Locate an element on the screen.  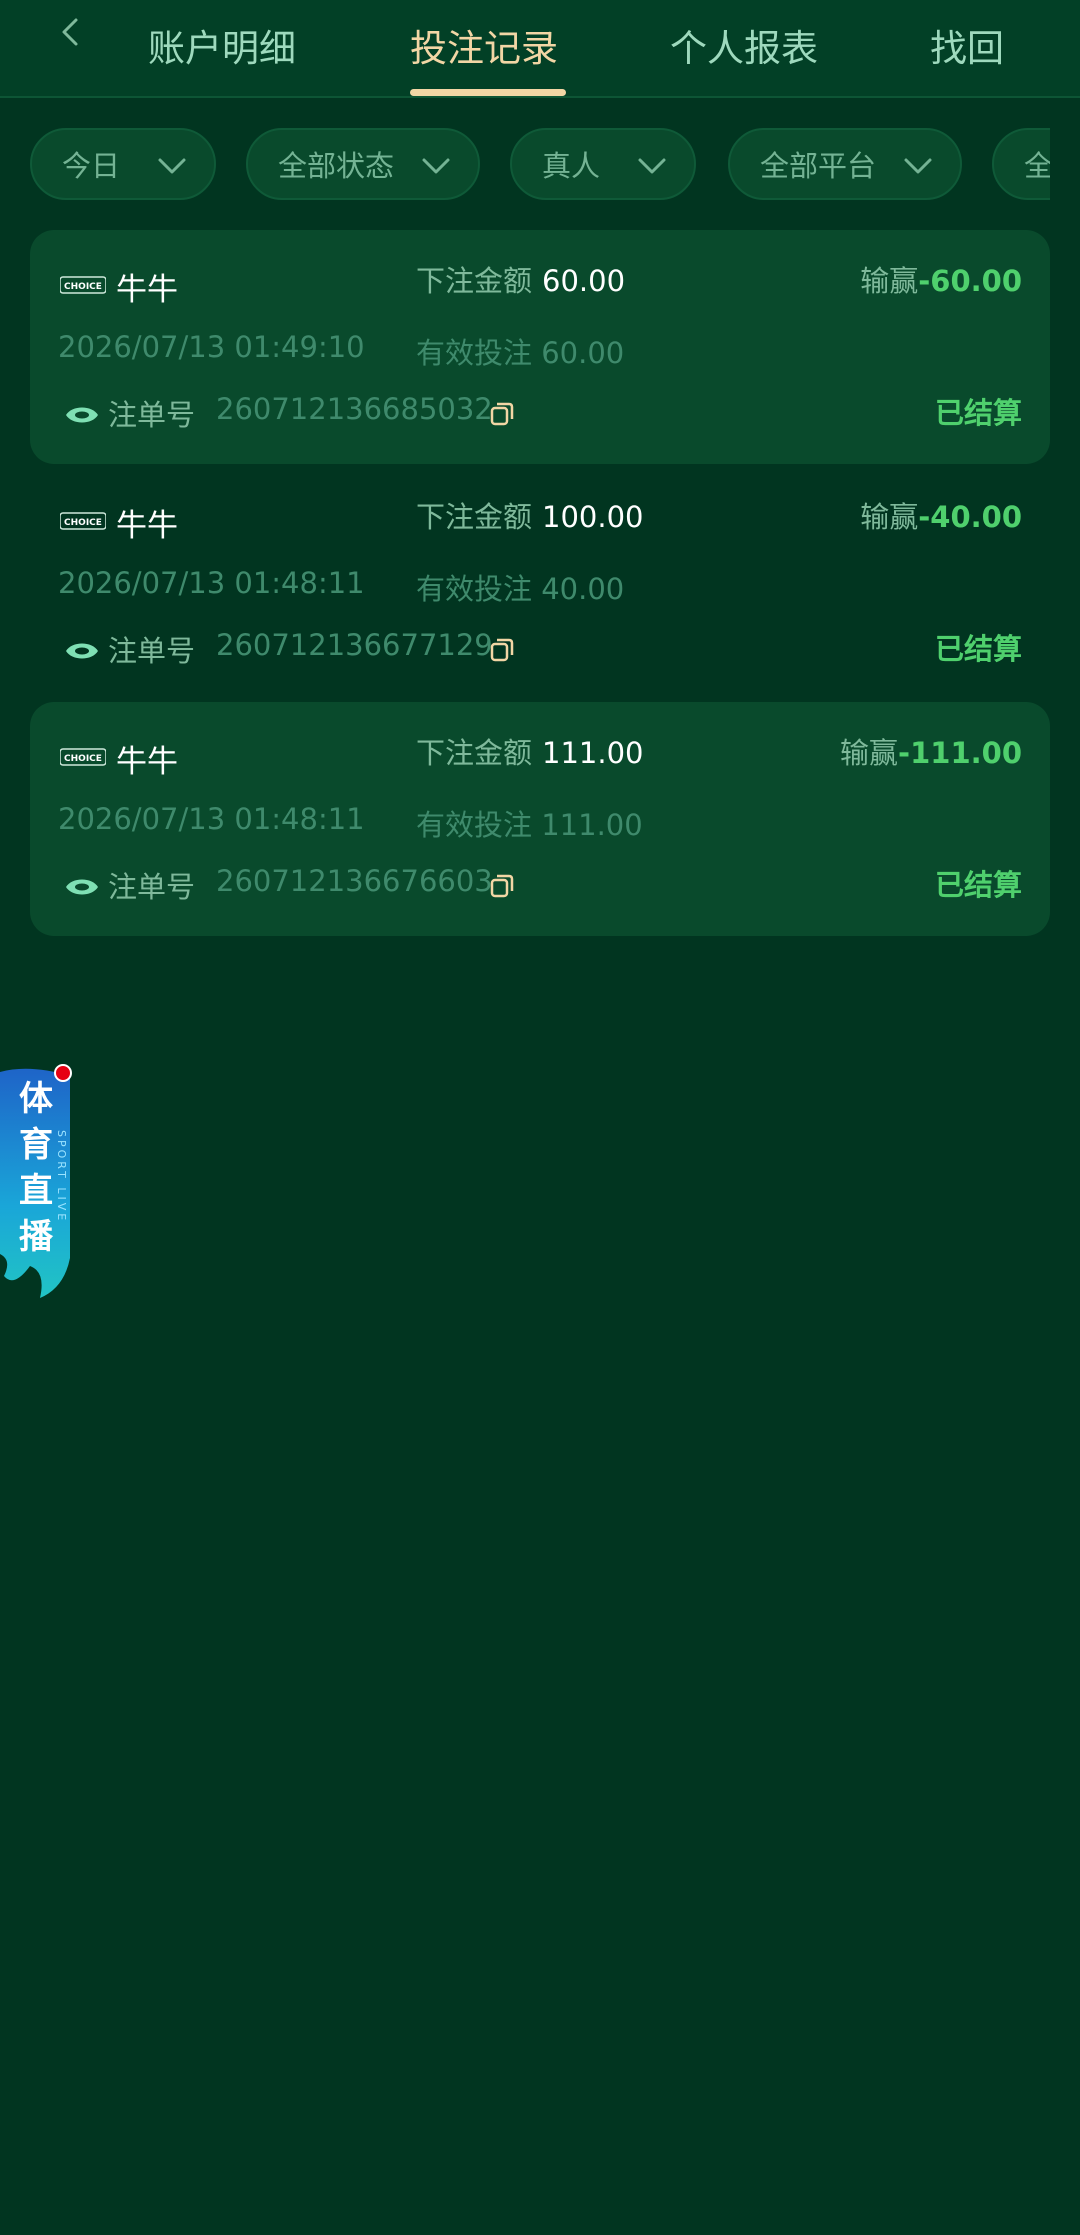
sport-live-subtitle: SPORT LIVE is located at coordinates (61, 1177).